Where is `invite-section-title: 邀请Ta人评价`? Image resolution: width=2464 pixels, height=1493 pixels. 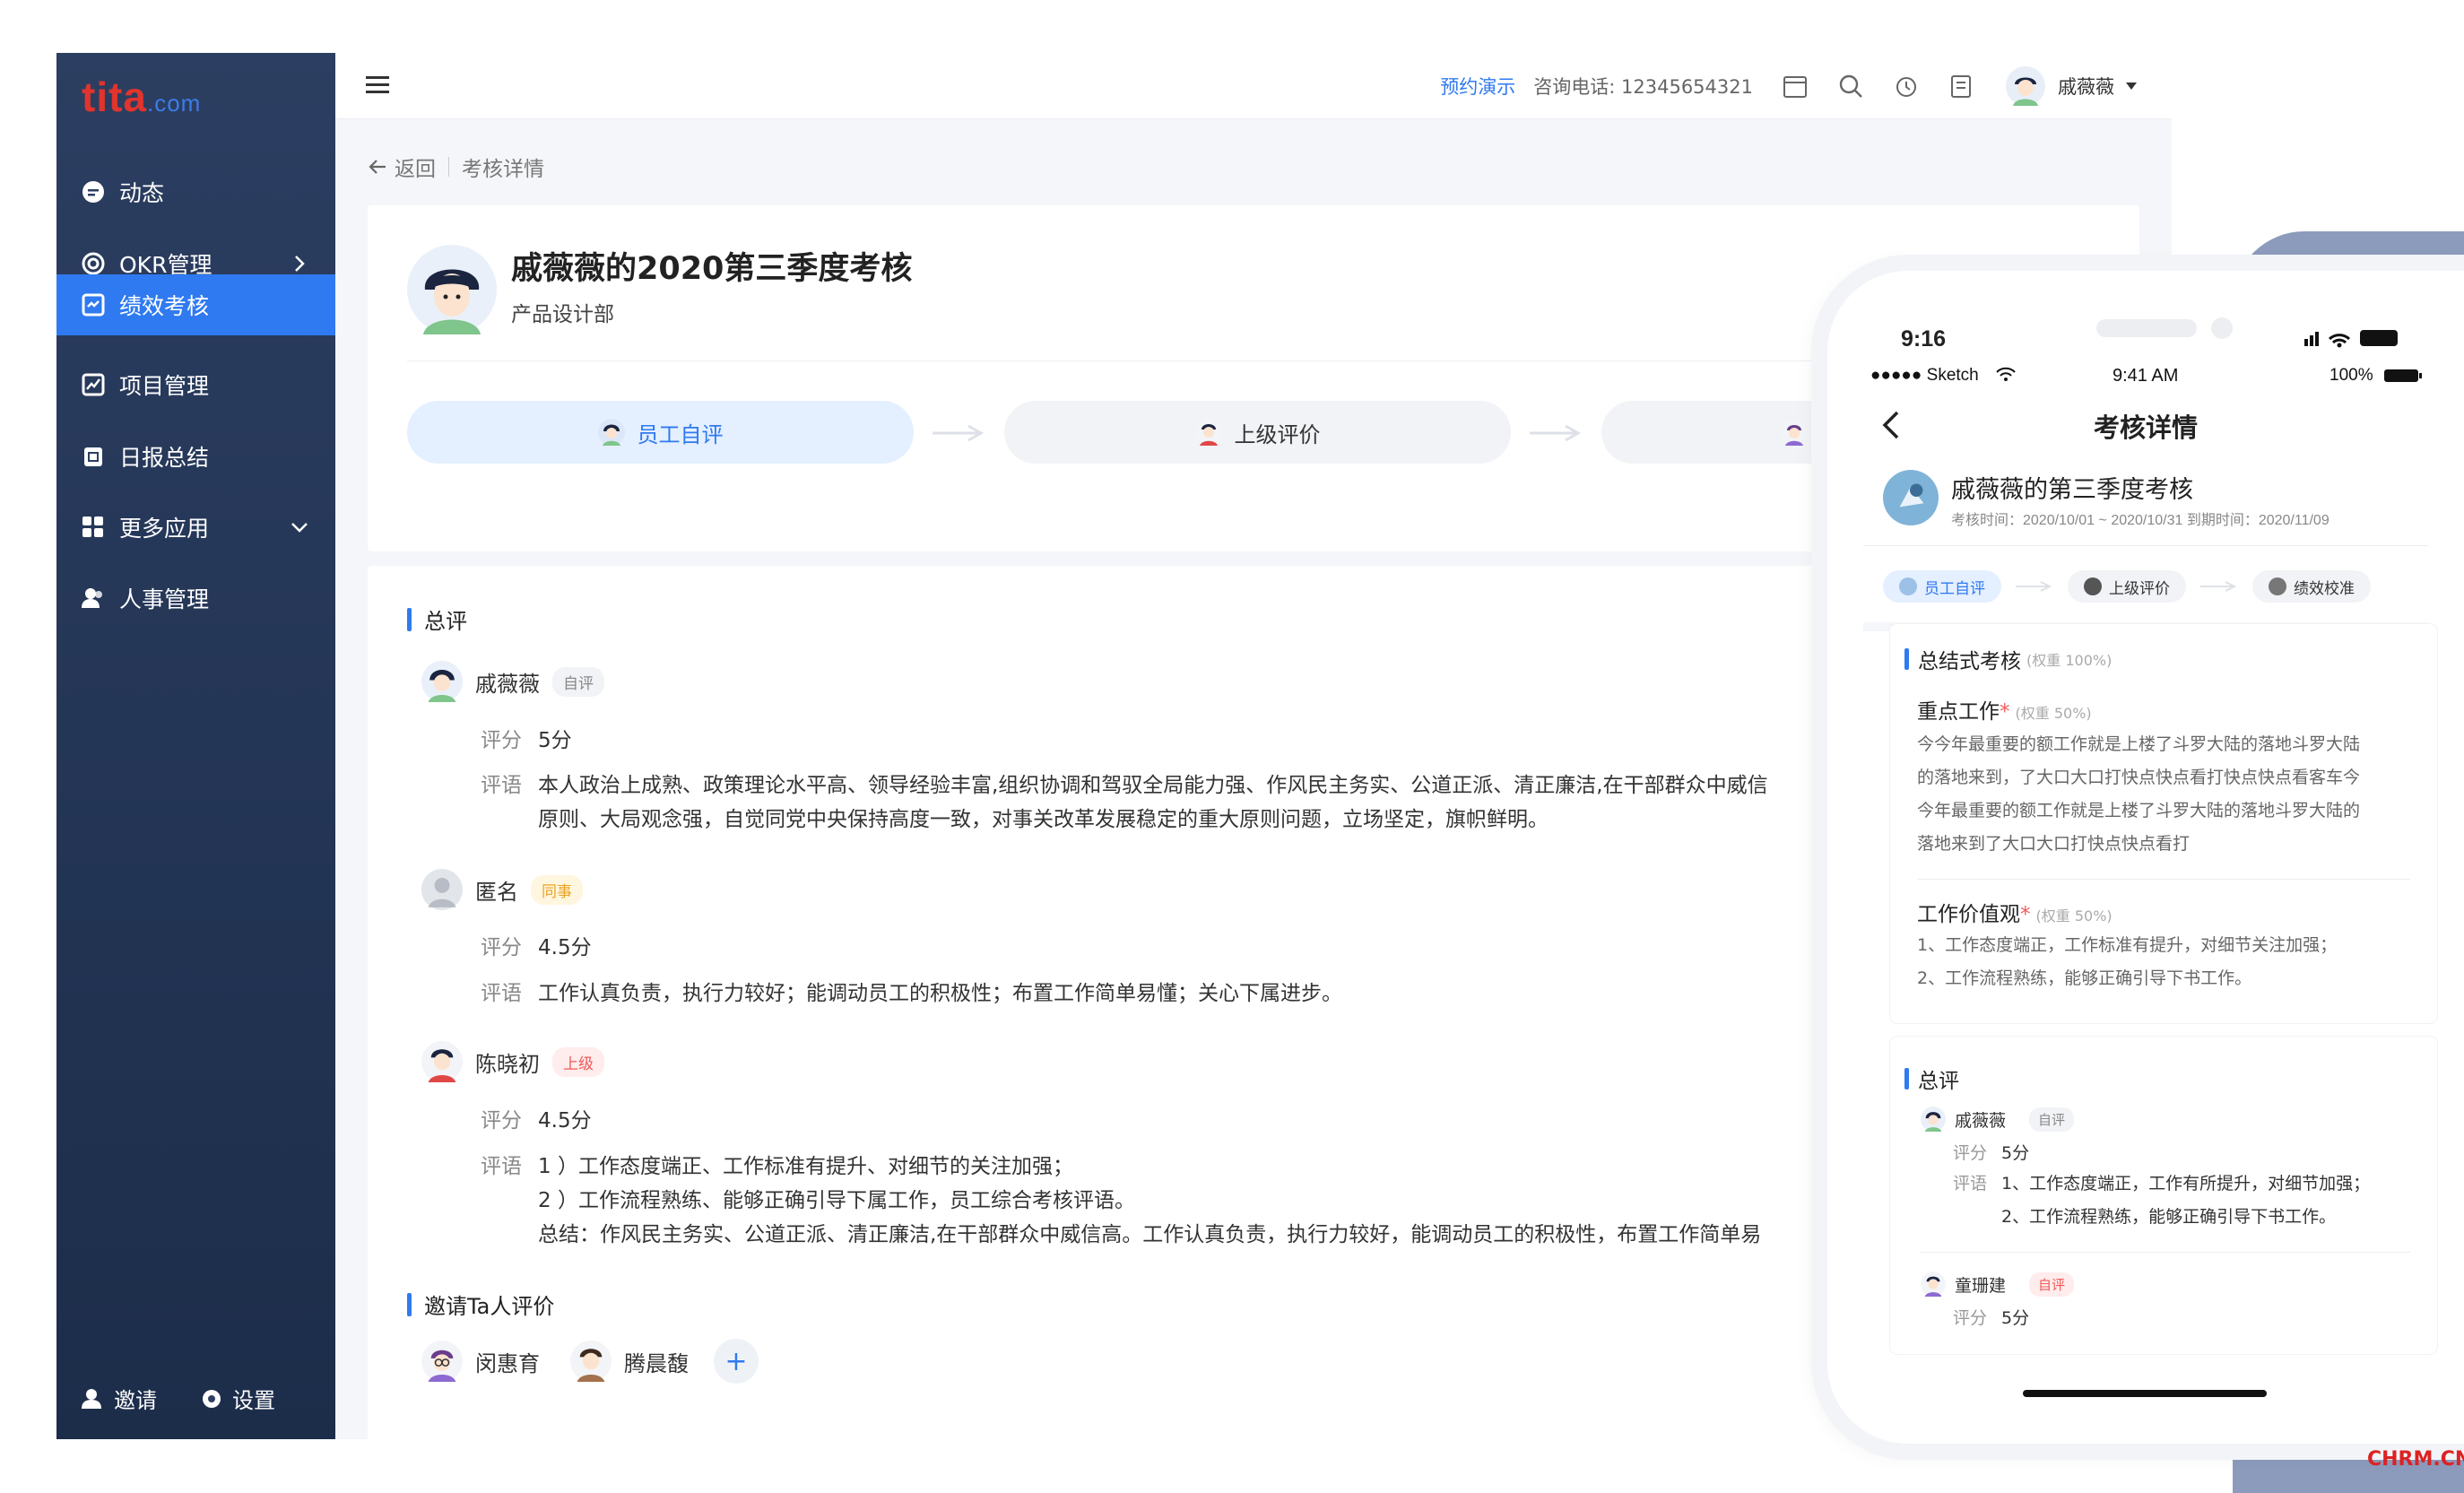 invite-section-title: 邀请Ta人评价 is located at coordinates (480, 1304).